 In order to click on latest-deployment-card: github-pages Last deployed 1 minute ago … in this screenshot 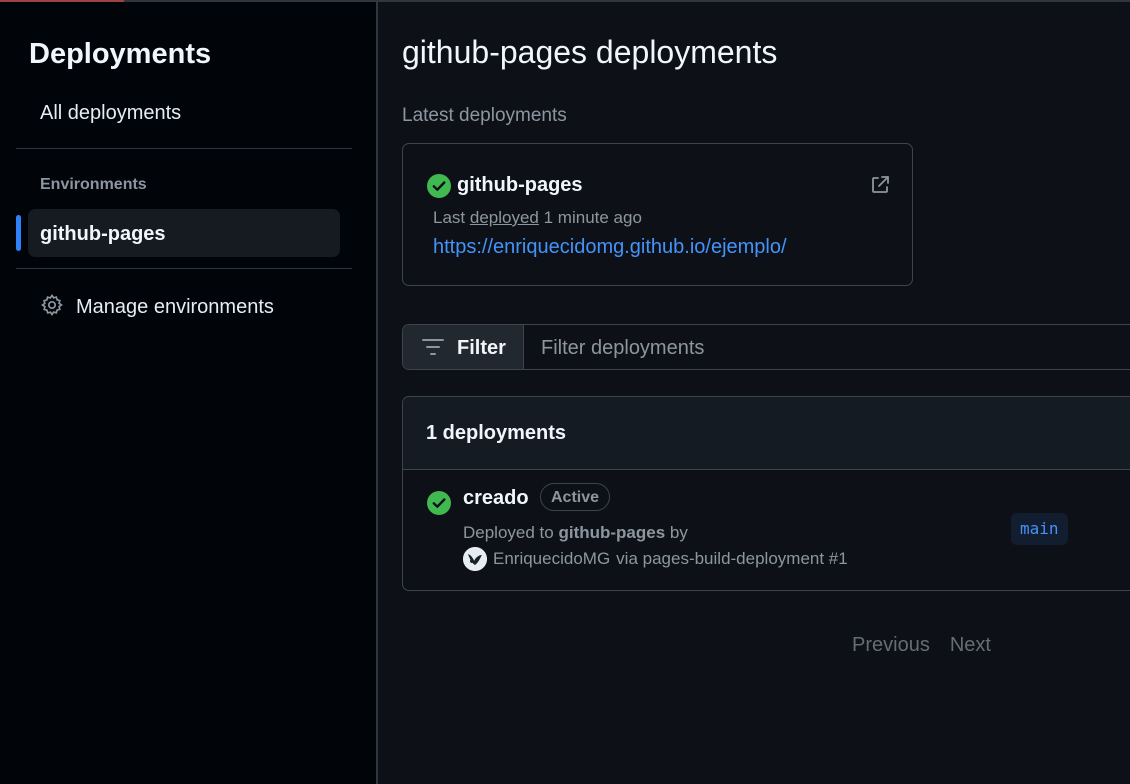, I will do `click(657, 214)`.